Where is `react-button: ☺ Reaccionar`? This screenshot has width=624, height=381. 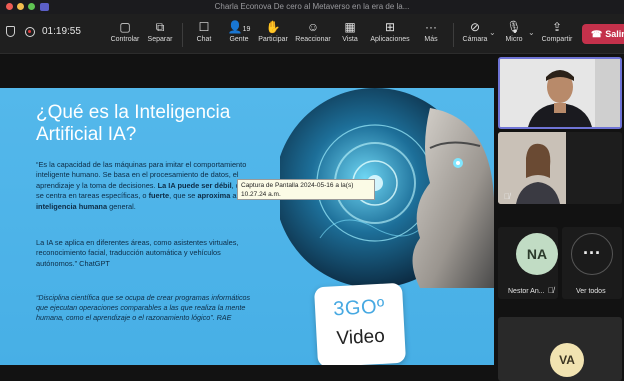
react-button: ☺ Reaccionar is located at coordinates (313, 35).